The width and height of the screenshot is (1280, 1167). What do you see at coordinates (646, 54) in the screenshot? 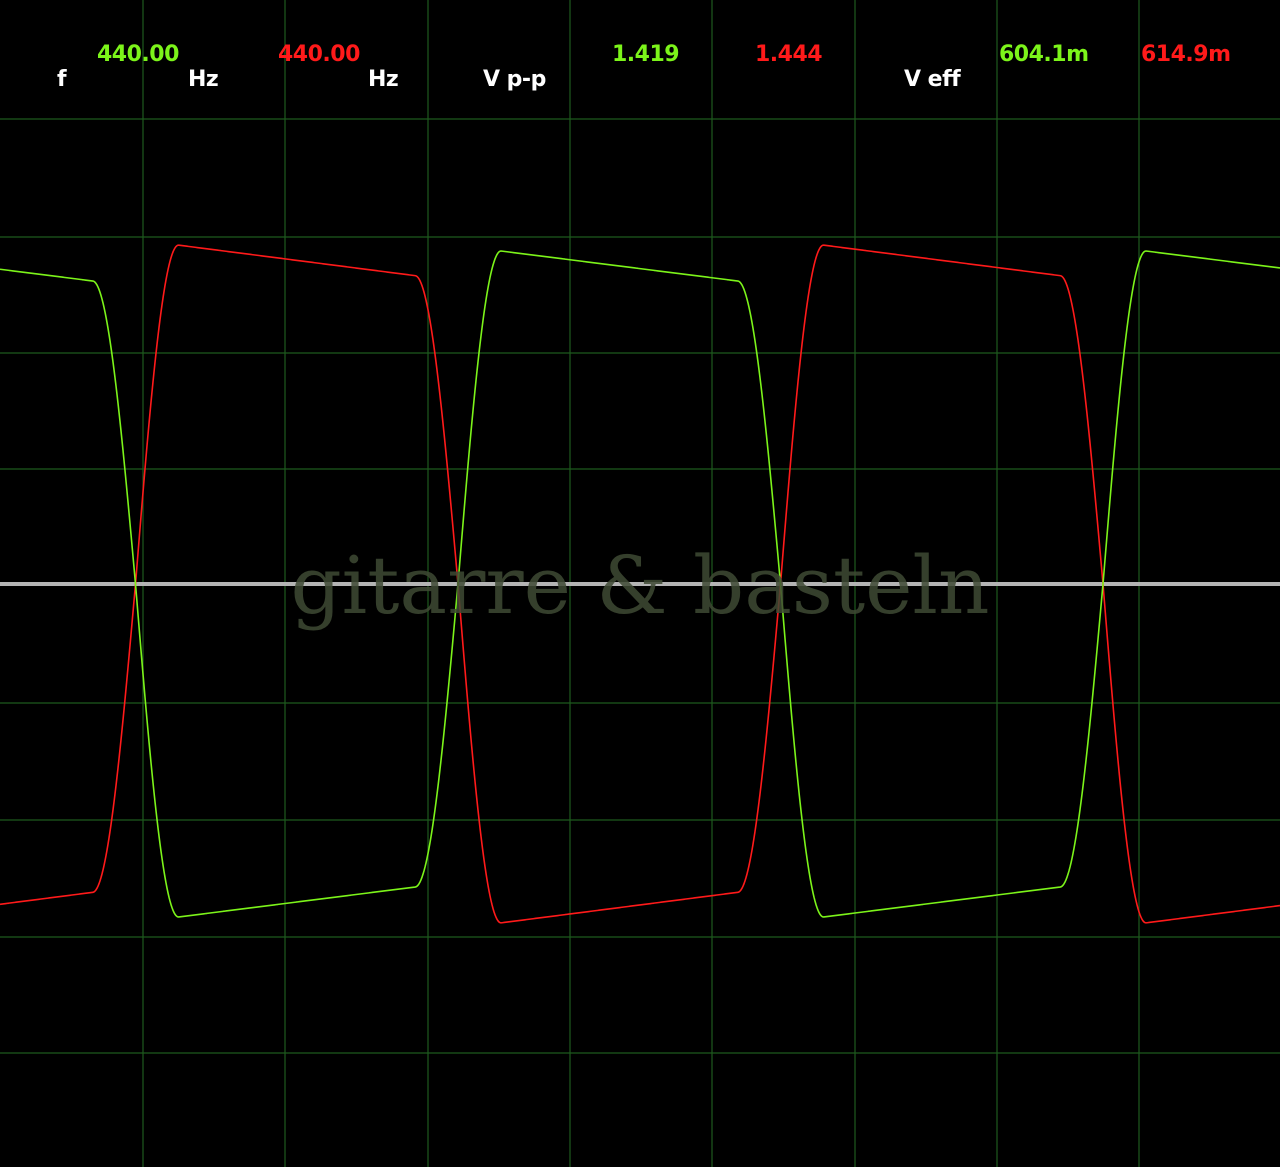
I see `vpp-ch1-value: 1.419` at bounding box center [646, 54].